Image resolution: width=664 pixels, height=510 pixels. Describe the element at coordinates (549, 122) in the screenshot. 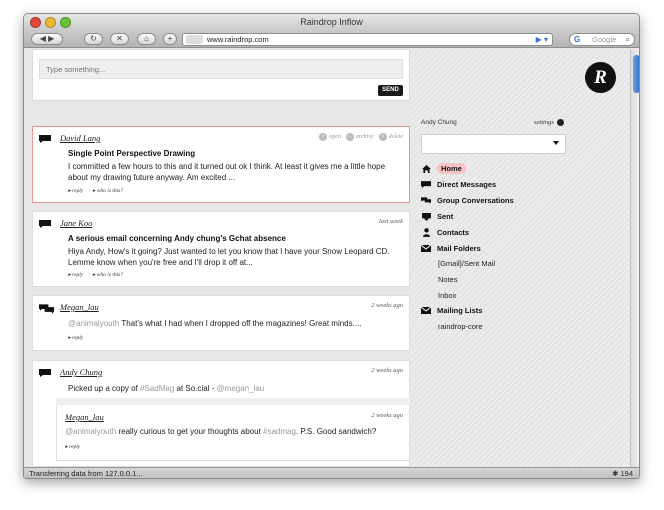

I see `settings-link: settings` at that location.